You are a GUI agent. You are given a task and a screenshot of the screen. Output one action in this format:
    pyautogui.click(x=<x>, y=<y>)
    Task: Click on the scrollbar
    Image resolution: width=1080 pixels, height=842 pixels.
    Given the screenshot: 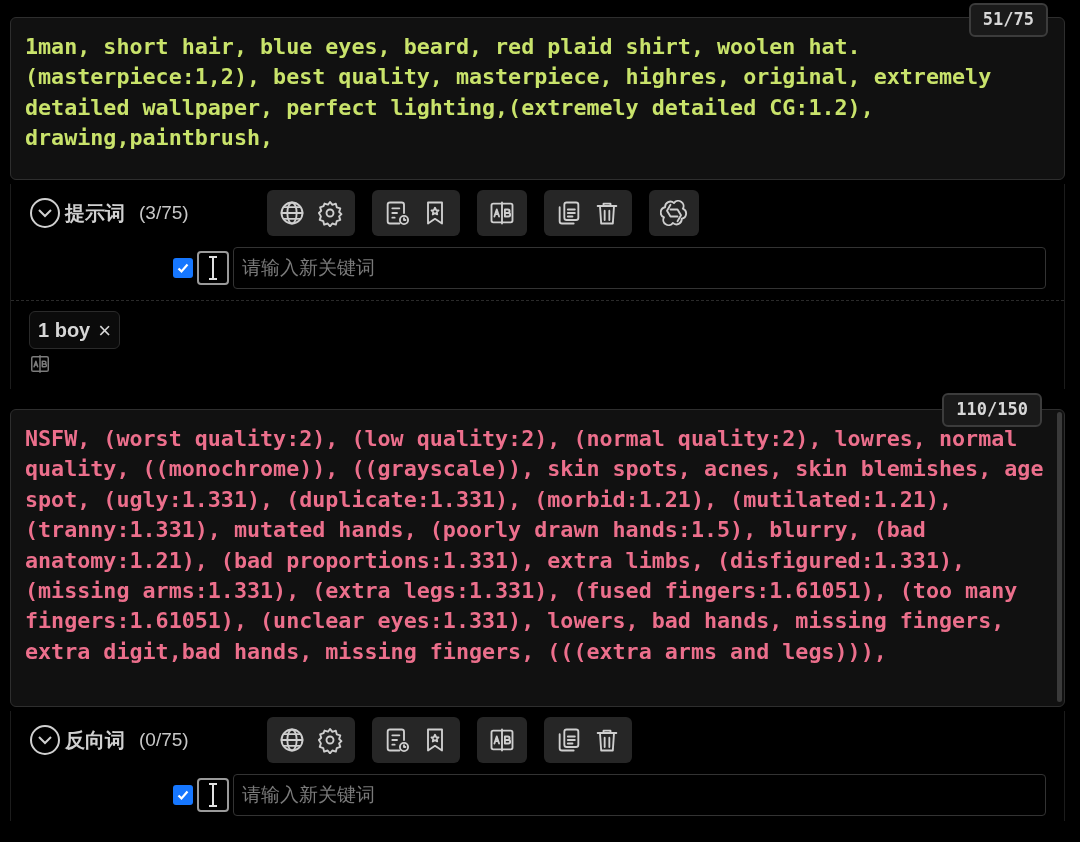 What is the action you would take?
    pyautogui.click(x=1059, y=557)
    